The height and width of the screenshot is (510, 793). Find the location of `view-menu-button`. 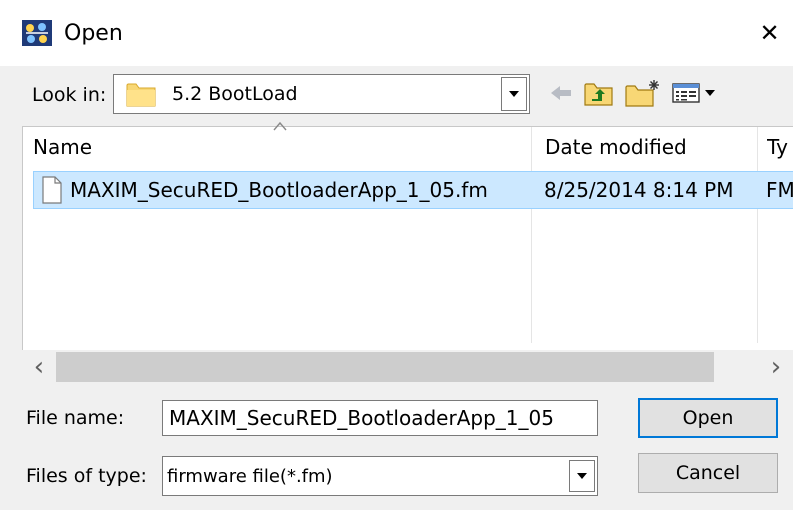

view-menu-button is located at coordinates (695, 93).